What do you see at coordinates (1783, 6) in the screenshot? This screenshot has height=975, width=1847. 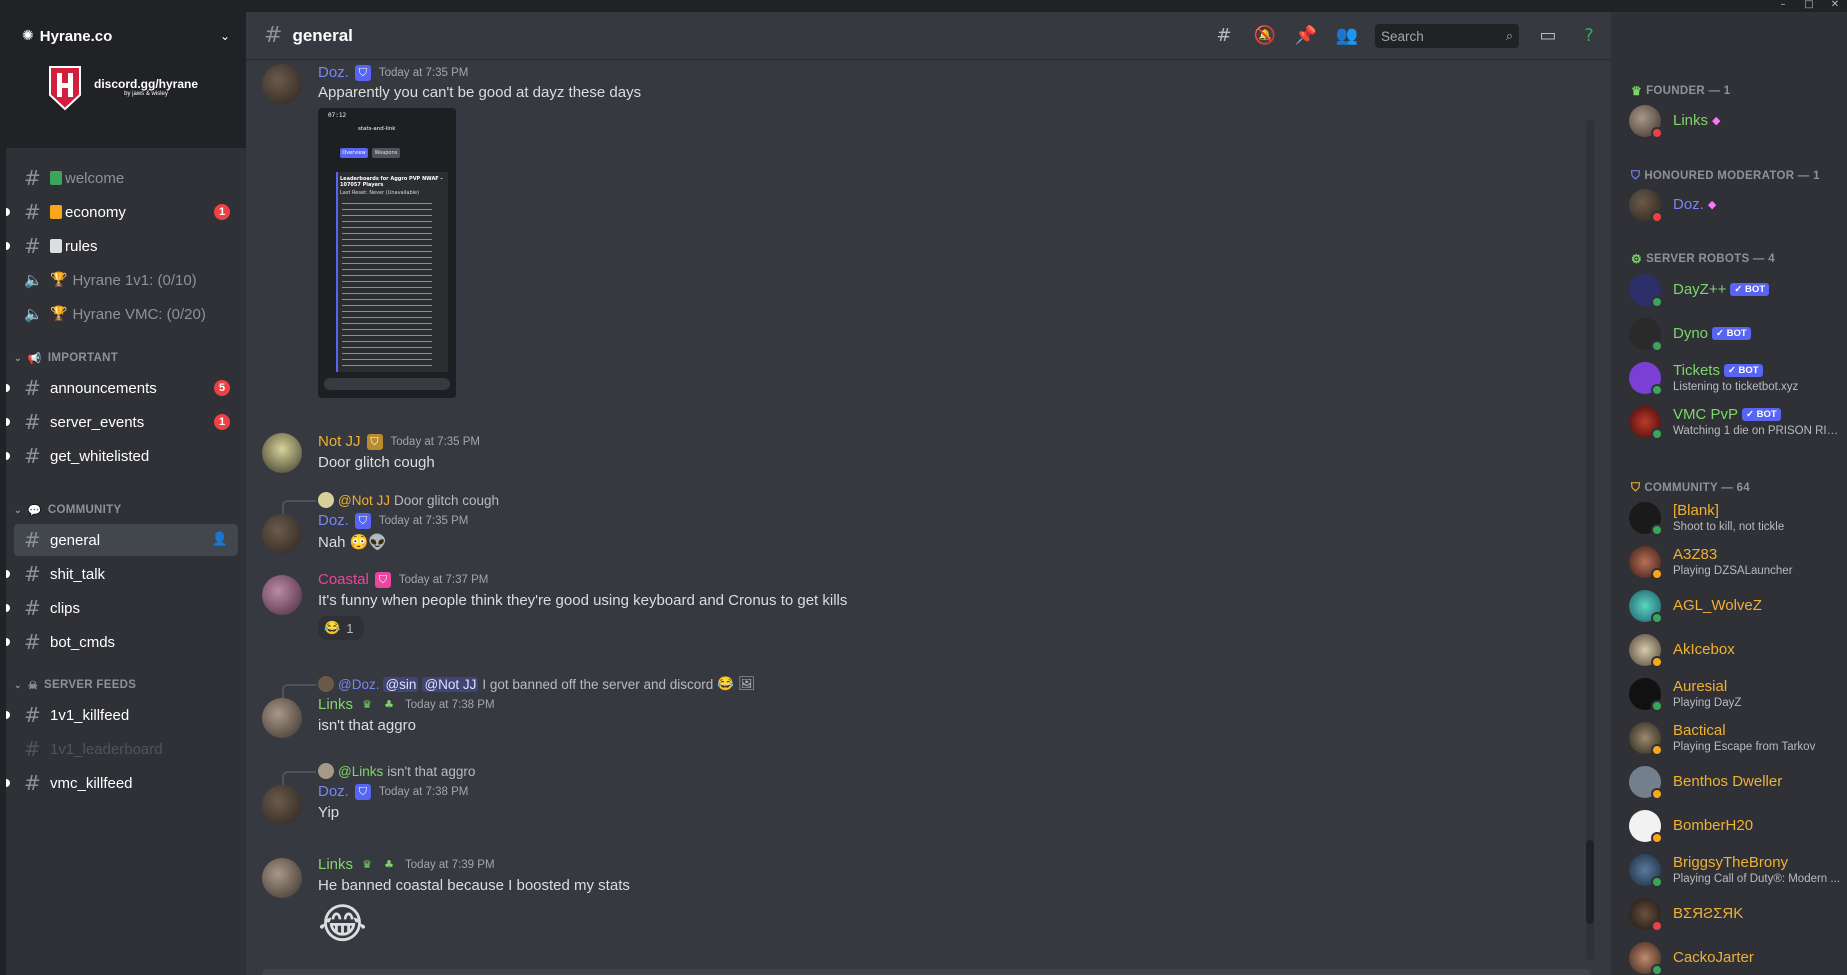 I see `minimize-icon: –` at bounding box center [1783, 6].